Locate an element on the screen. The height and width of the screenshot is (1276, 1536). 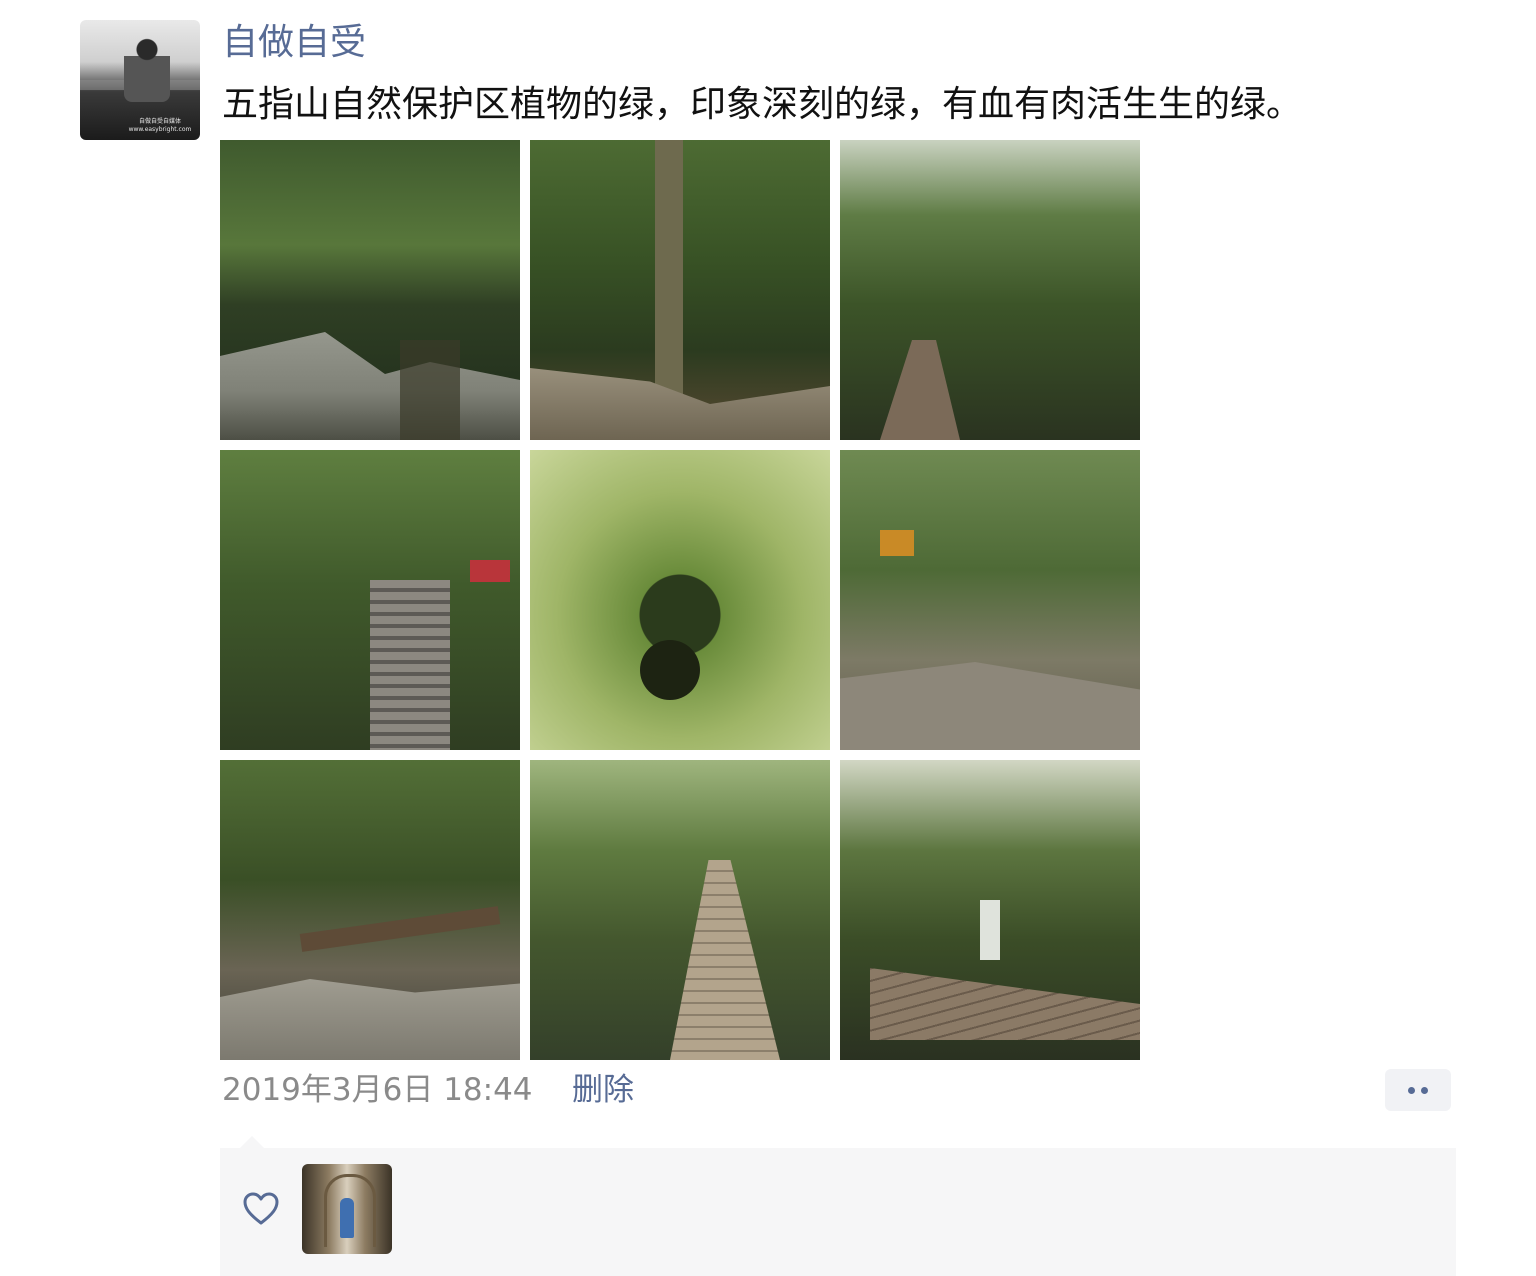
photo-boardwalk-descending is located at coordinates (680, 910).